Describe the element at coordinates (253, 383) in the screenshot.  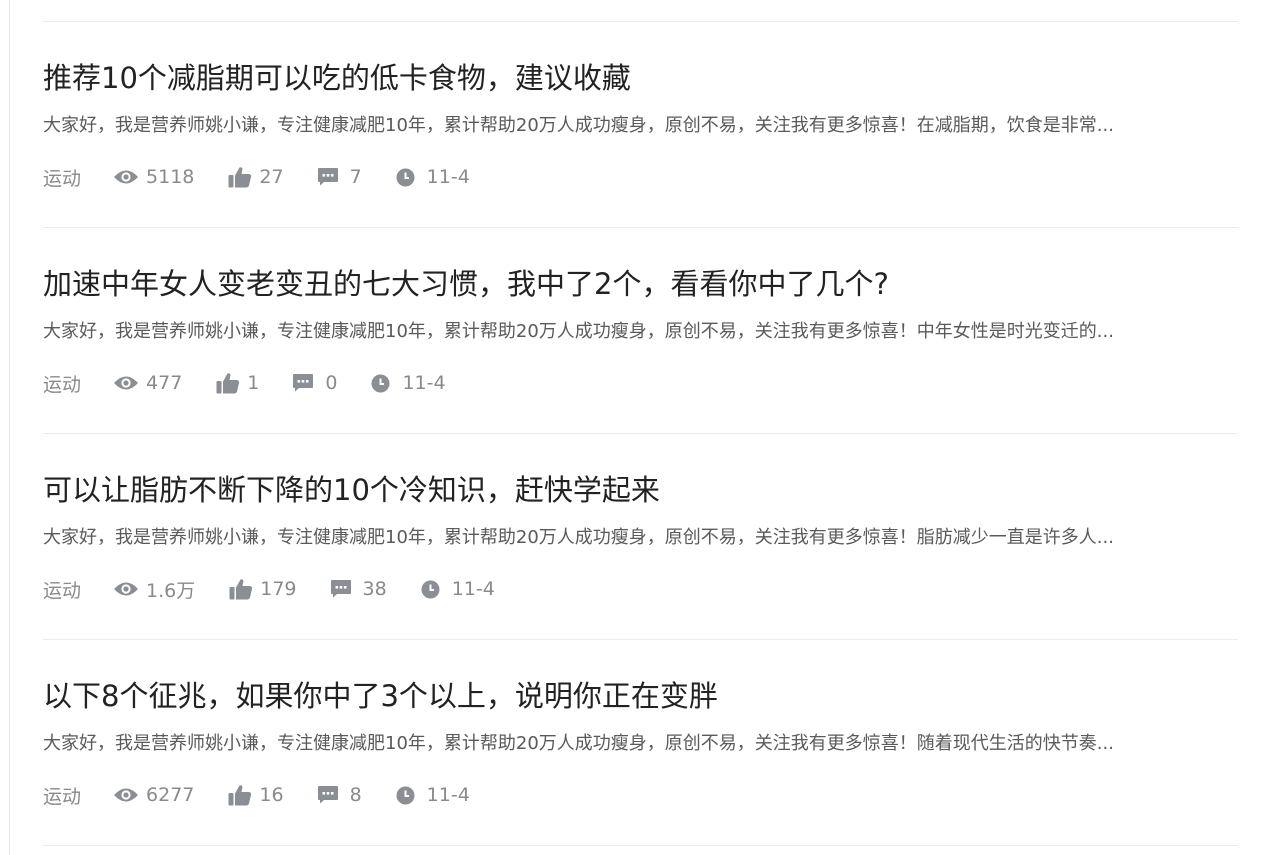
I see `like-count-value: 1` at that location.